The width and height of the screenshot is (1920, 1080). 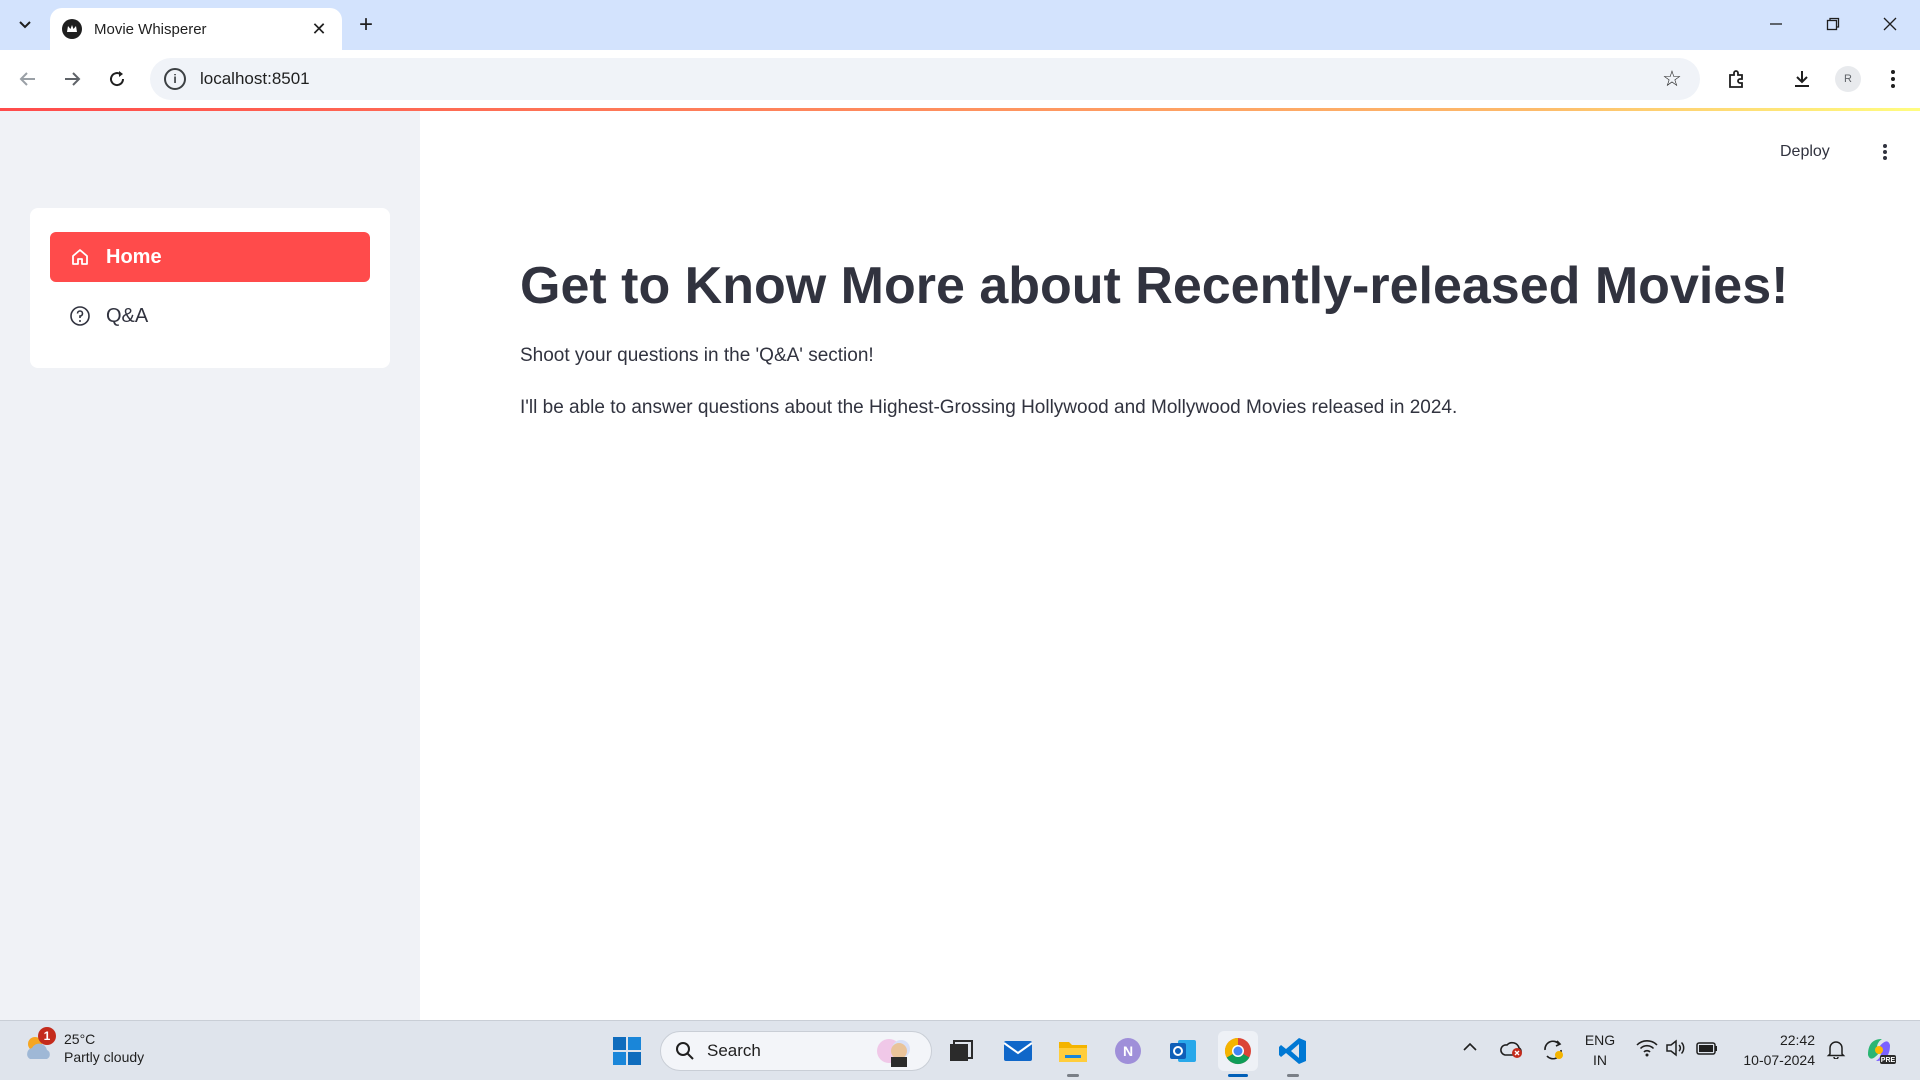 I want to click on notification-badge: 1, so click(x=47, y=1036).